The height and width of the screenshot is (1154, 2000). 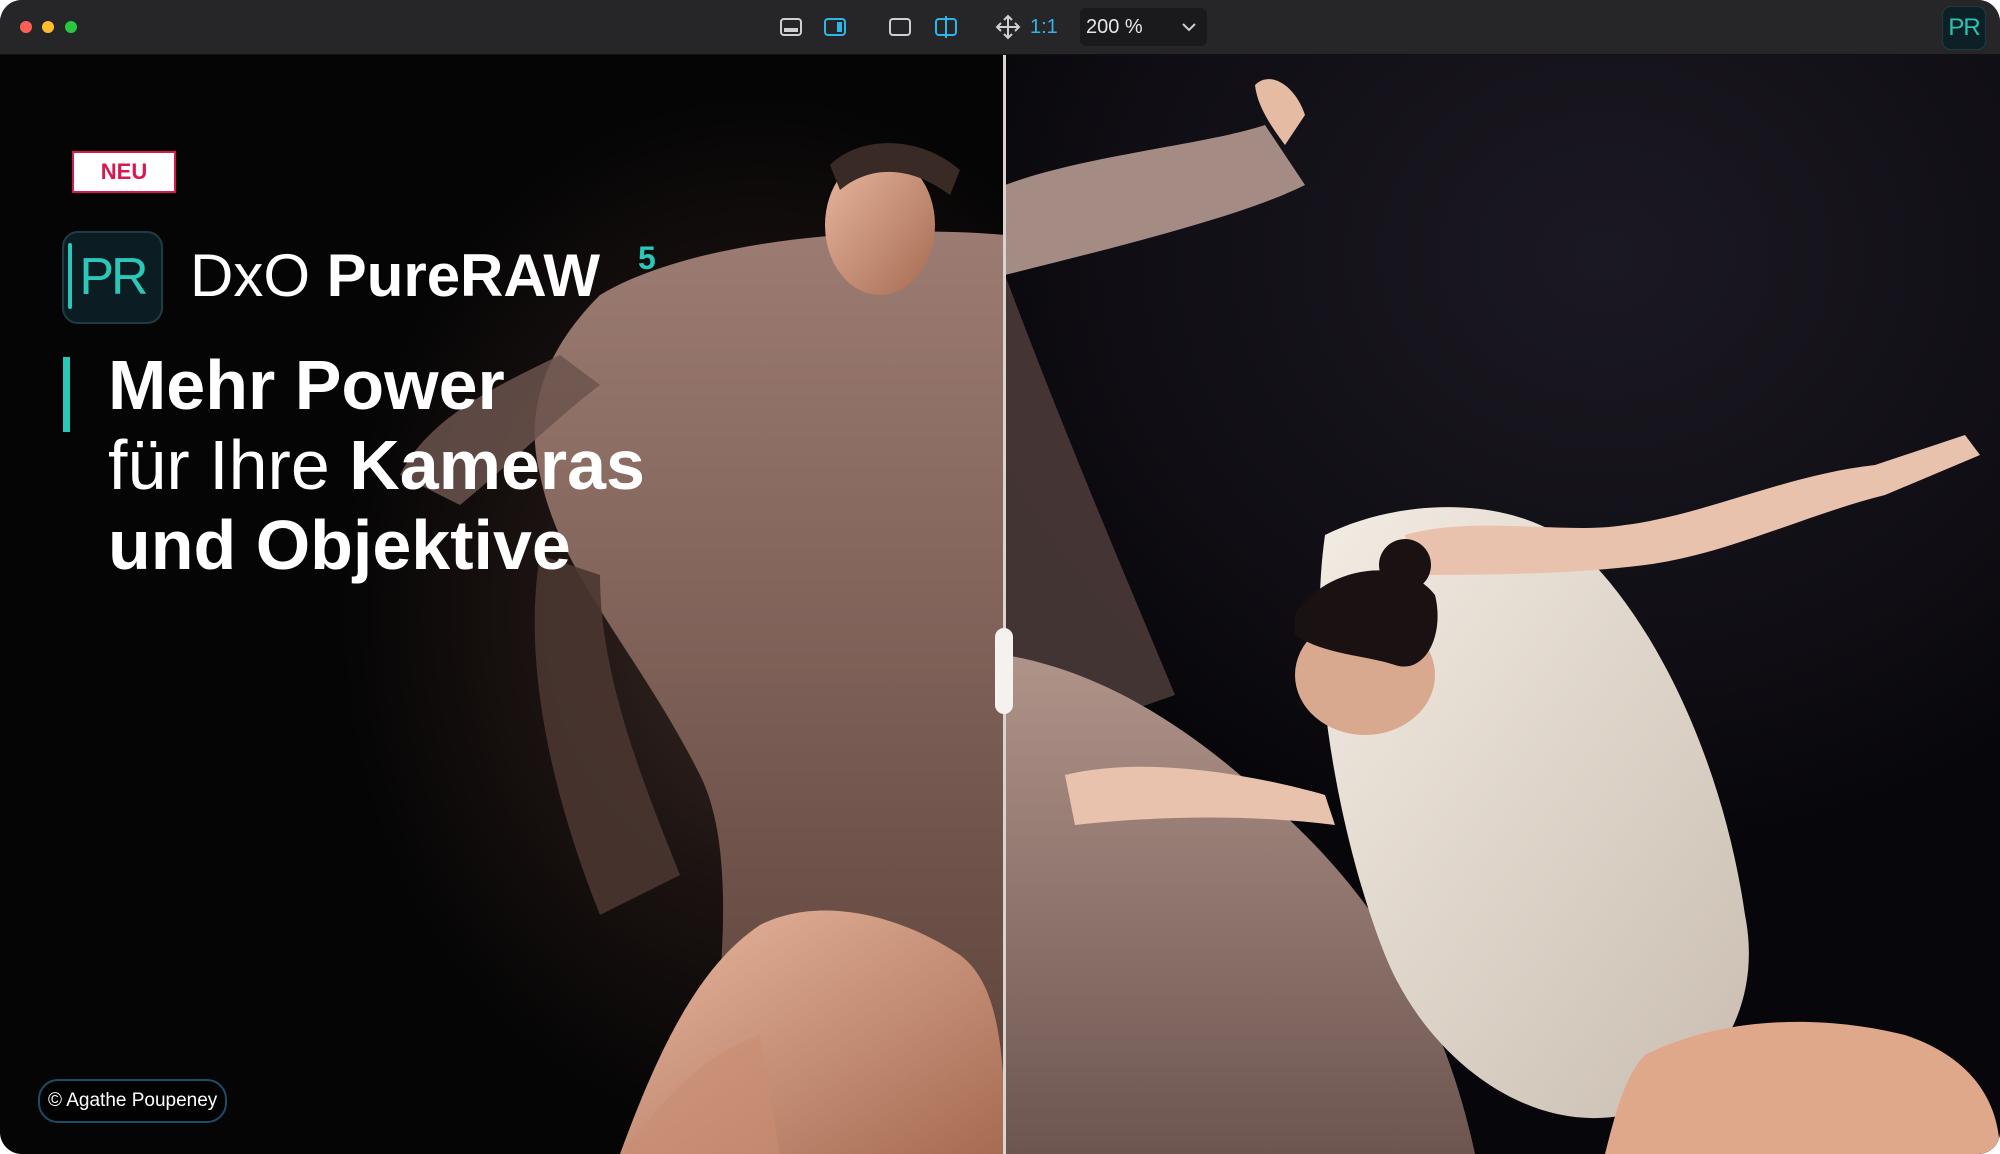 I want to click on headline-line-2: für Ihre Kameras, so click(x=376, y=465).